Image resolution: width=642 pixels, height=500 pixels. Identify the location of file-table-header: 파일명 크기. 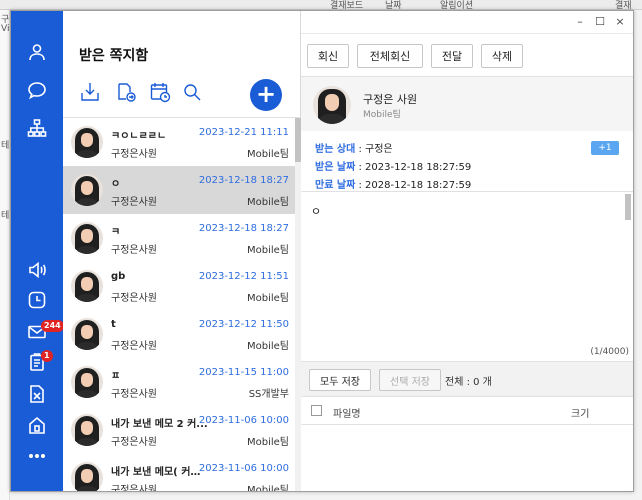
(467, 411).